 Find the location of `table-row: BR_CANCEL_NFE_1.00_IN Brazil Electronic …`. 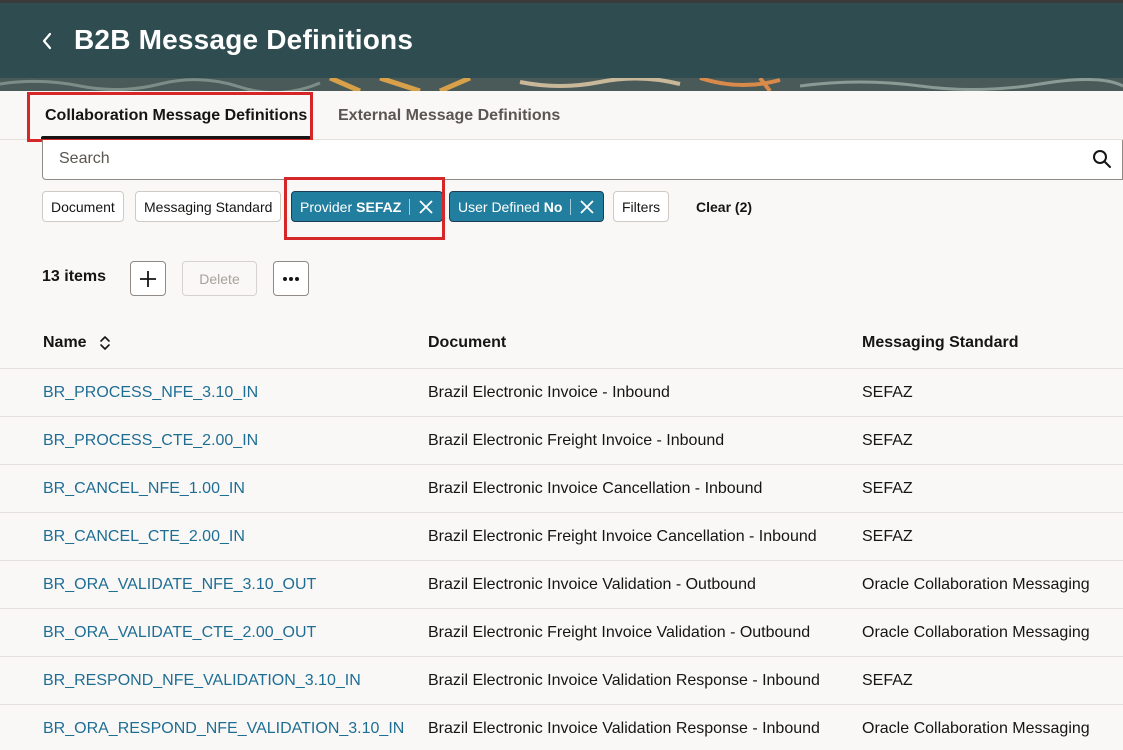

table-row: BR_CANCEL_NFE_1.00_IN Brazil Electronic … is located at coordinates (561, 489).